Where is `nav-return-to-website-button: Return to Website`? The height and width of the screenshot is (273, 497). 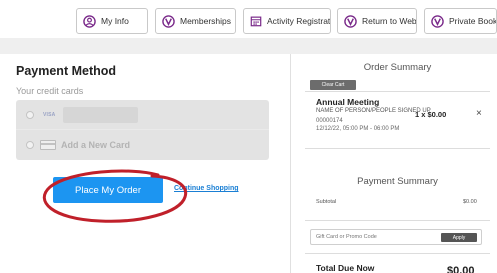
nav-return-to-website-button: Return to Website is located at coordinates (377, 21).